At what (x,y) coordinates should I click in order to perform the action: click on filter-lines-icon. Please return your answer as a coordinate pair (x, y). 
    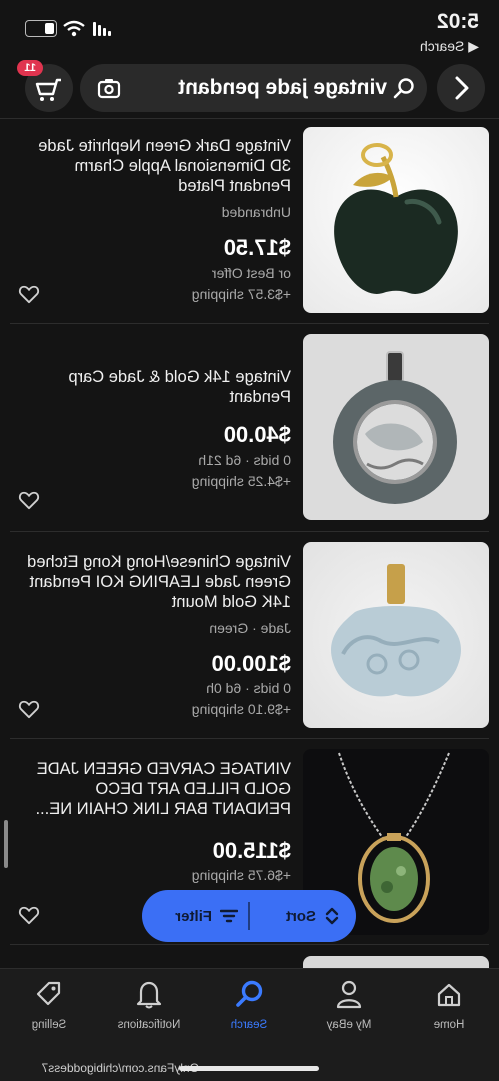
    Looking at the image, I should click on (229, 916).